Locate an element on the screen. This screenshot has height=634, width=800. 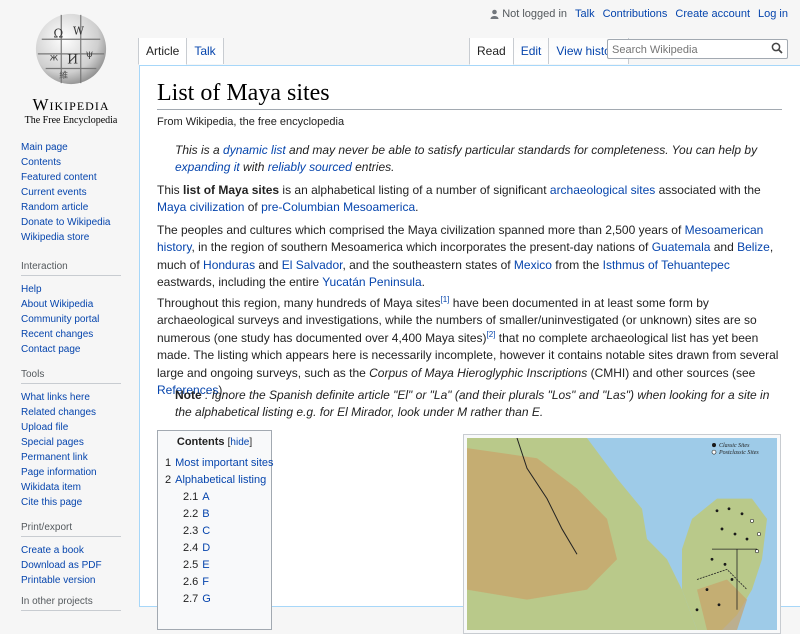
reliably-sourced-link: reliably sourced is located at coordinates (310, 167).